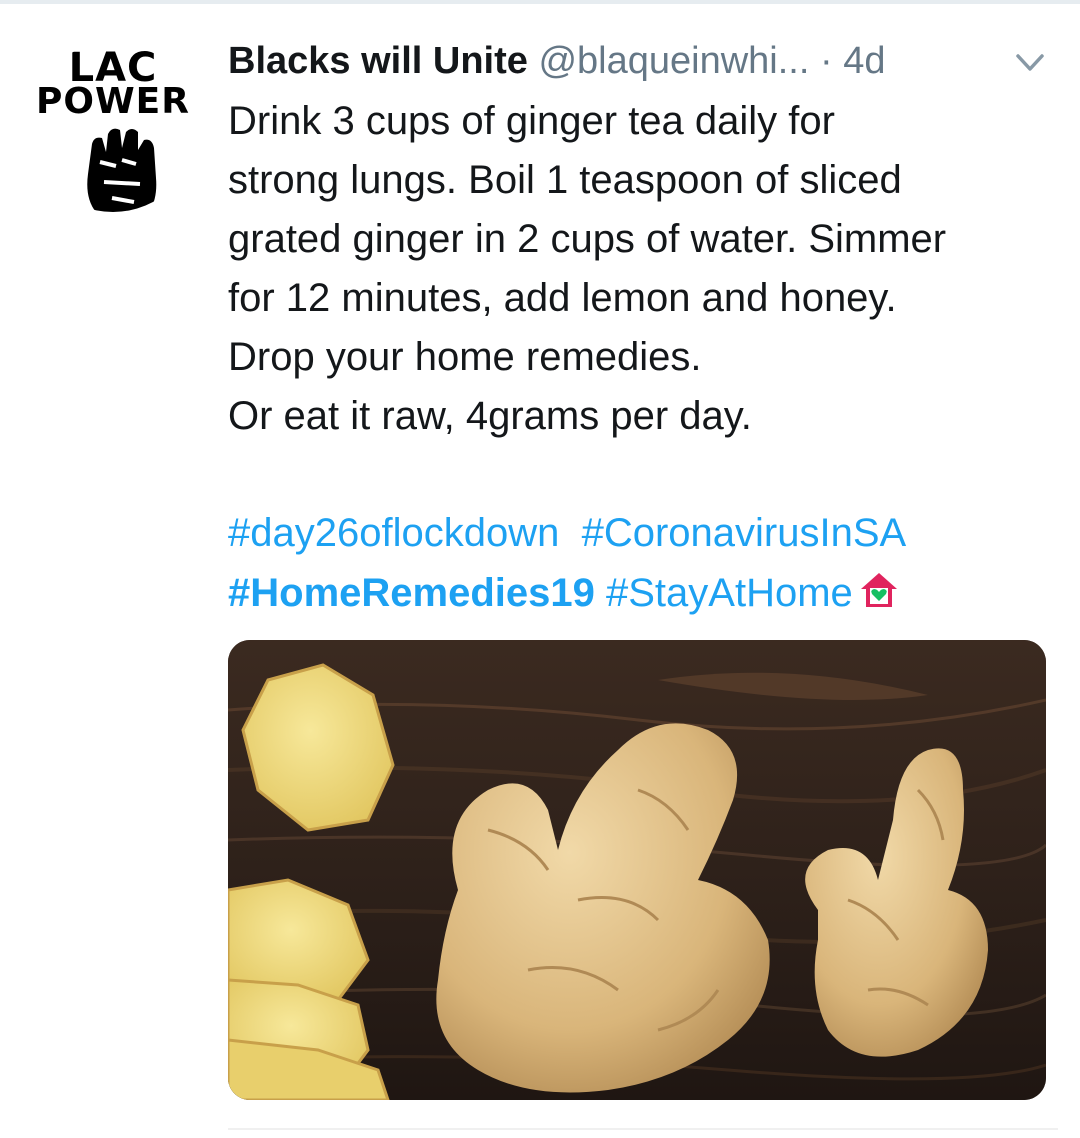 This screenshot has height=1138, width=1080. Describe the element at coordinates (393, 533) in the screenshot. I see `hashtag-link: #day26oflockdown` at that location.